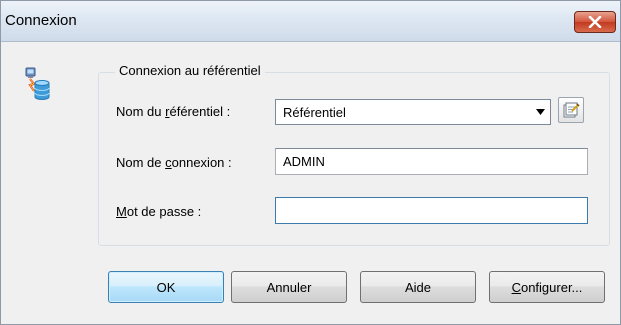  What do you see at coordinates (37, 83) in the screenshot?
I see `database-connection-icon` at bounding box center [37, 83].